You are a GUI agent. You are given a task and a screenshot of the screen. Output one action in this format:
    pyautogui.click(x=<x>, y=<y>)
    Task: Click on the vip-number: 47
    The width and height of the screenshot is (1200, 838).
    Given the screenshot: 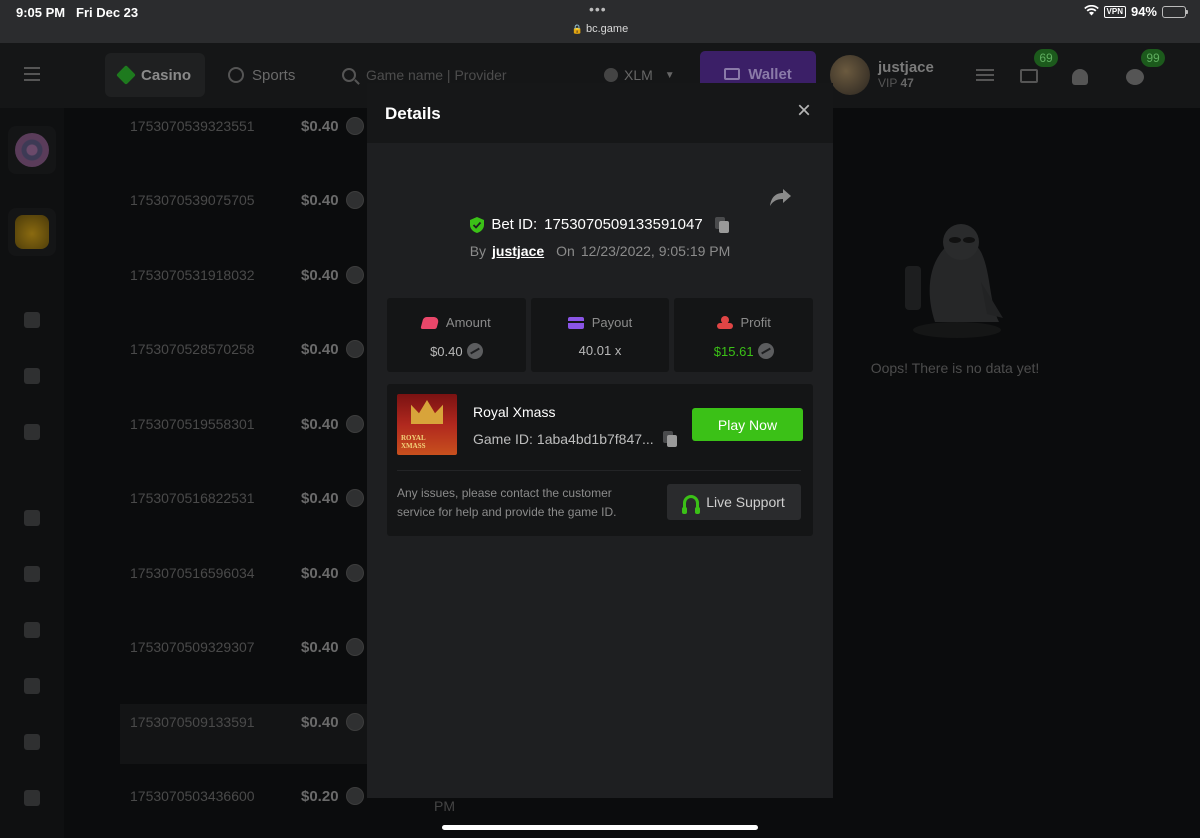 What is the action you would take?
    pyautogui.click(x=907, y=83)
    